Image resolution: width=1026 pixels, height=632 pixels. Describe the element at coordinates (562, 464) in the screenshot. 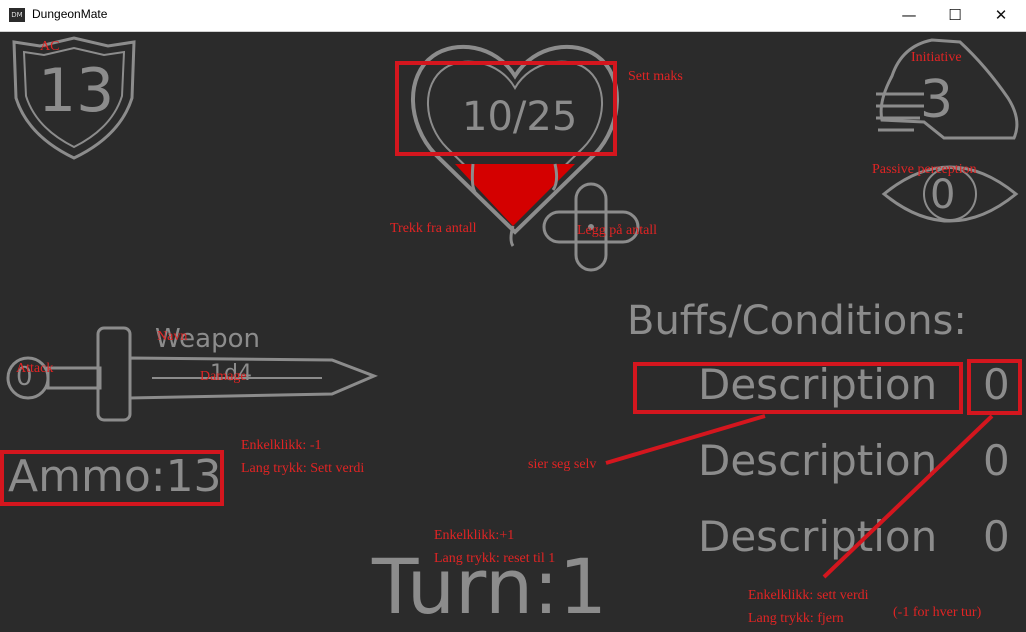

I see `description-note: sier seg selv` at that location.